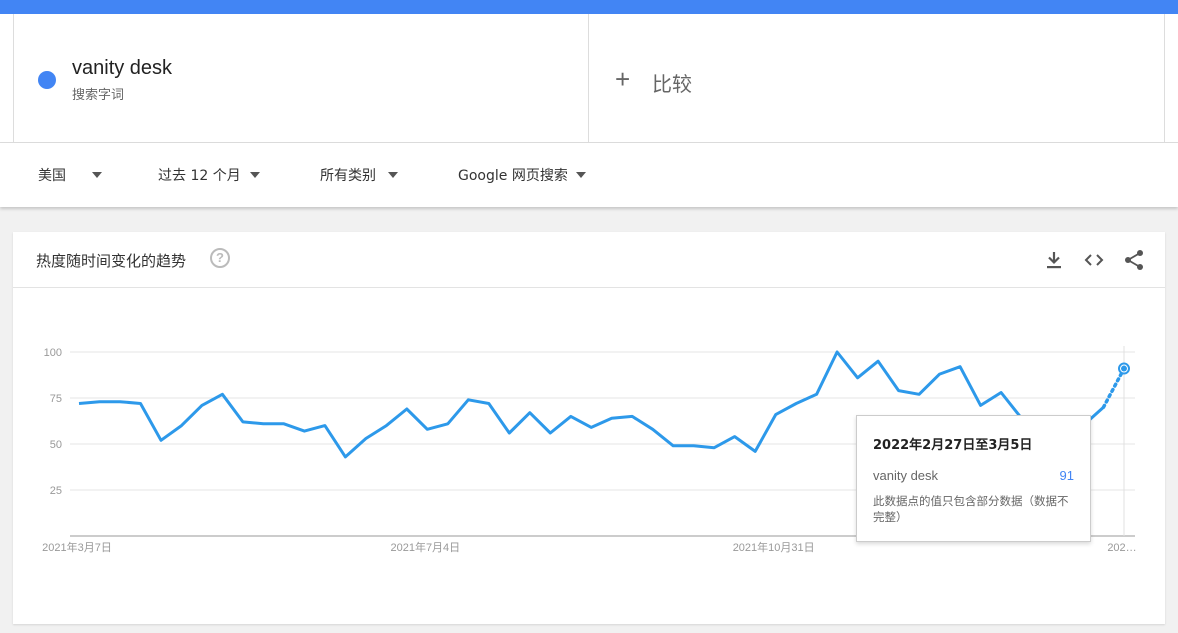 Image resolution: width=1178 pixels, height=633 pixels. I want to click on series-partial-line, so click(1113, 387).